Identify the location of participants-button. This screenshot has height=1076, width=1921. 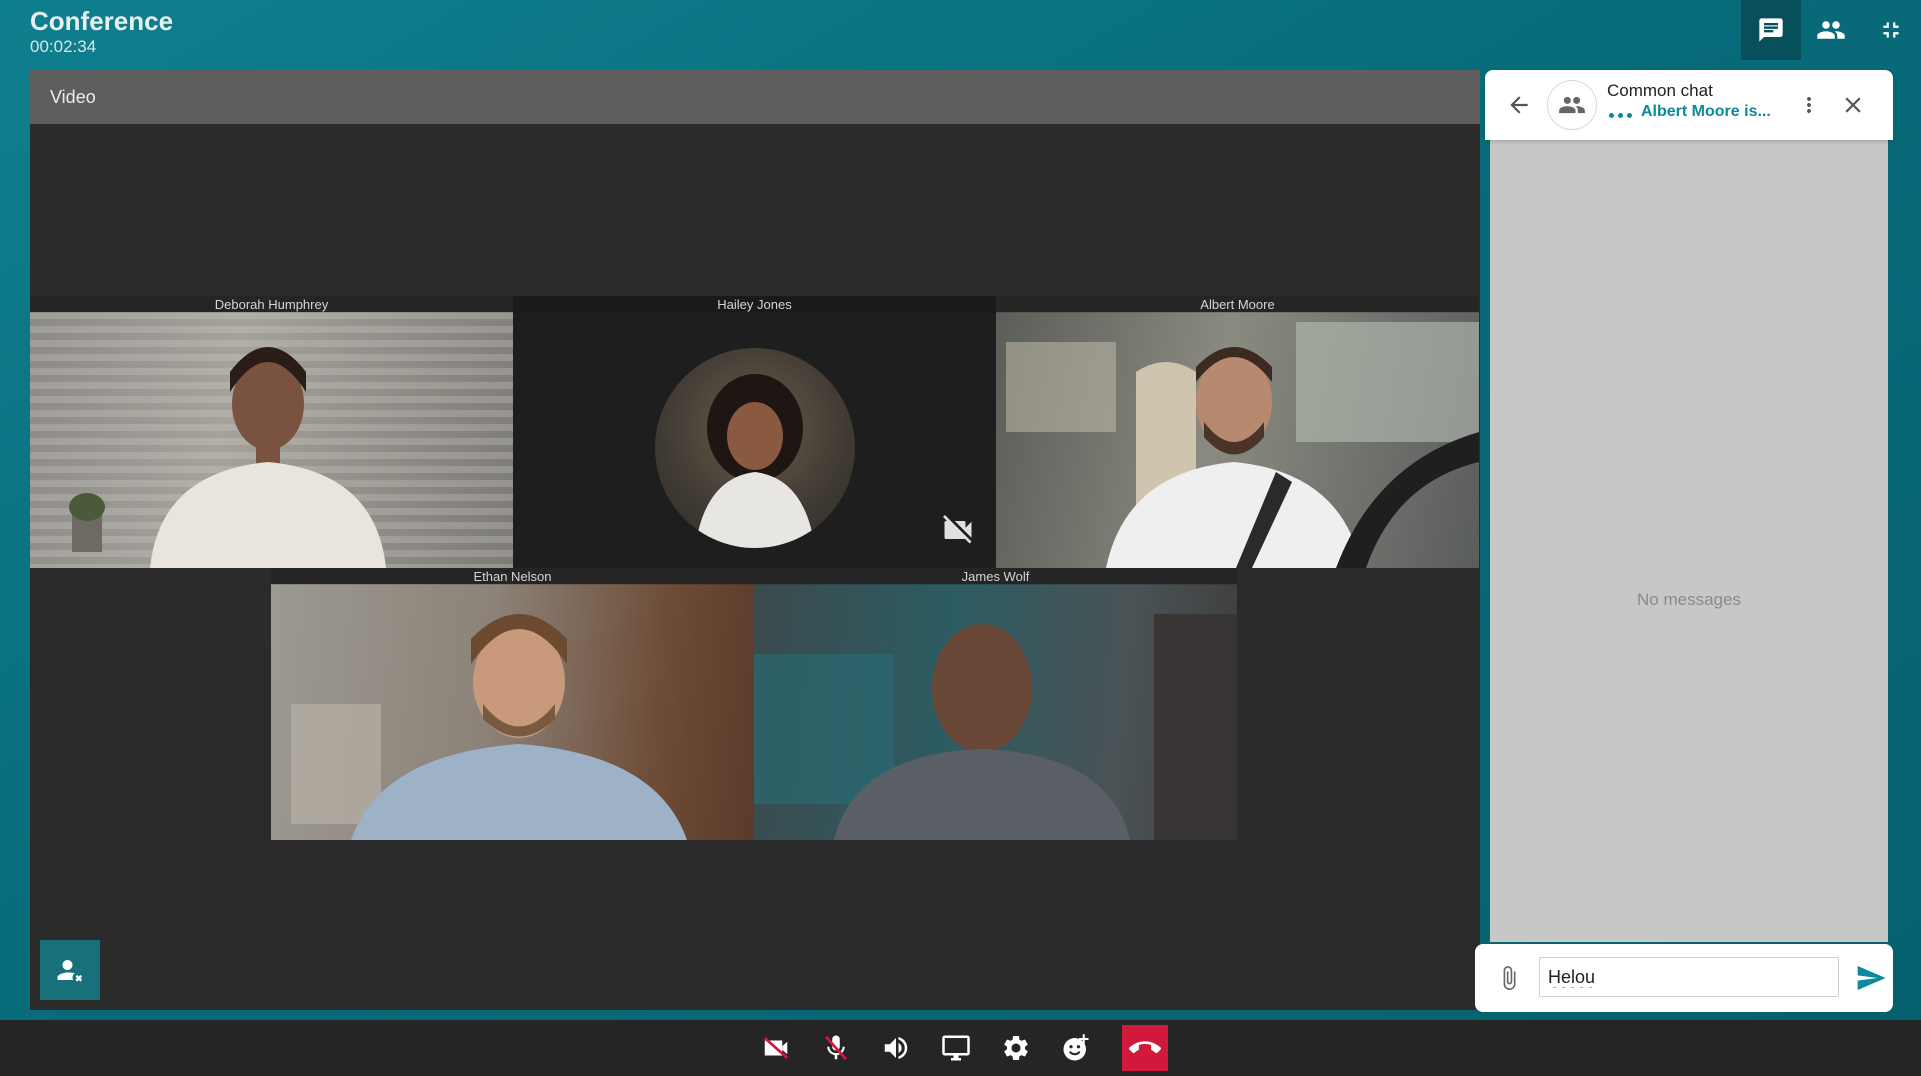
(1831, 30).